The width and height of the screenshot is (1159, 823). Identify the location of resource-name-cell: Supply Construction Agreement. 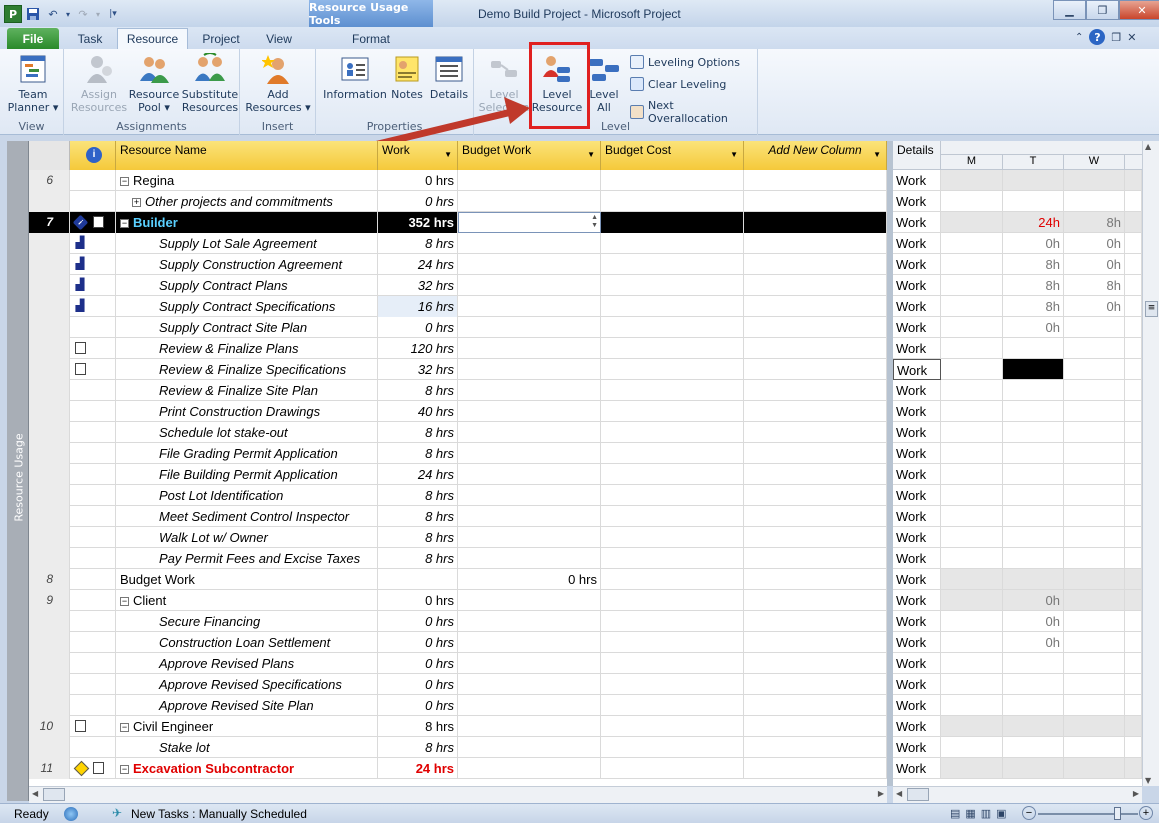
(247, 264).